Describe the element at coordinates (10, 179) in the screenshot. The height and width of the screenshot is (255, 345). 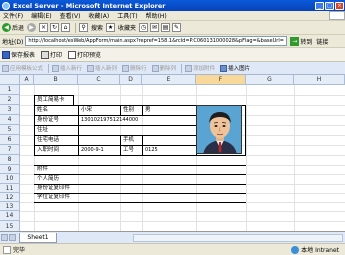
I see `row-header-10: 10` at that location.